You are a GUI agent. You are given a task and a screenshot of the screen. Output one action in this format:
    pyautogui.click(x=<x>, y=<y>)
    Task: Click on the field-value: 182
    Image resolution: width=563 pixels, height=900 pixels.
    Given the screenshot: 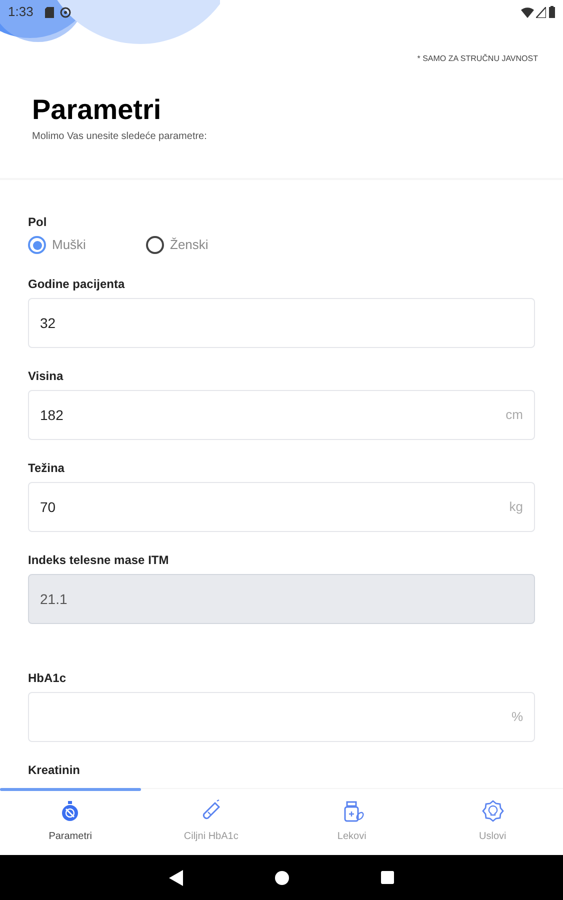 What is the action you would take?
    pyautogui.click(x=52, y=415)
    